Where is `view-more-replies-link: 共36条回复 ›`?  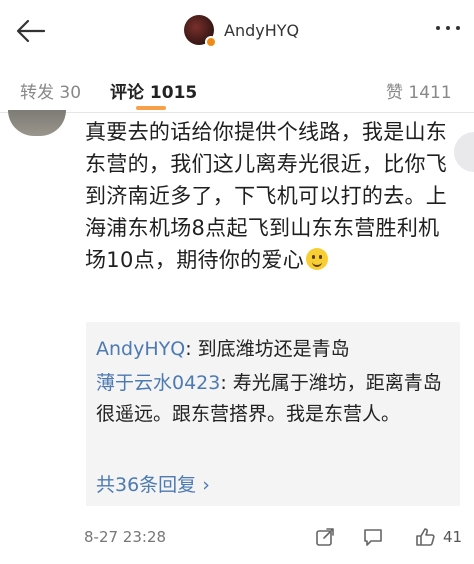
view-more-replies-link: 共36条回复 › is located at coordinates (153, 483).